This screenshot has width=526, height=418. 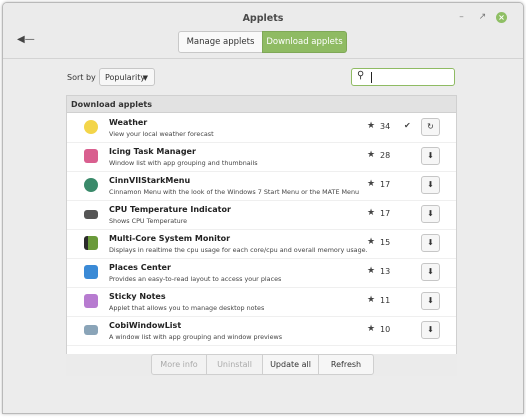 I want to click on more-info-button: More info, so click(x=179, y=364).